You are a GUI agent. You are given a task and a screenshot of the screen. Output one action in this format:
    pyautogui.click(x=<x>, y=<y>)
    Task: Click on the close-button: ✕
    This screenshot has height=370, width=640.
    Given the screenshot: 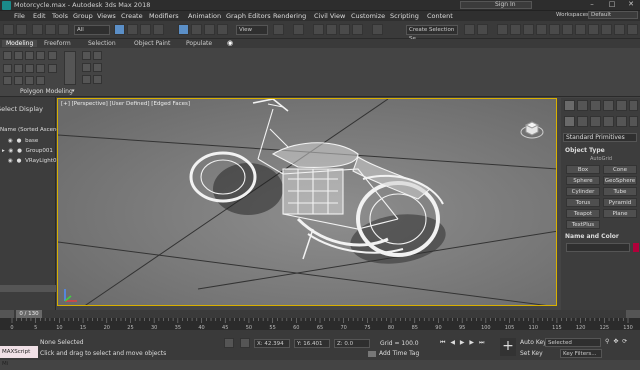 What is the action you would take?
    pyautogui.click(x=630, y=5)
    